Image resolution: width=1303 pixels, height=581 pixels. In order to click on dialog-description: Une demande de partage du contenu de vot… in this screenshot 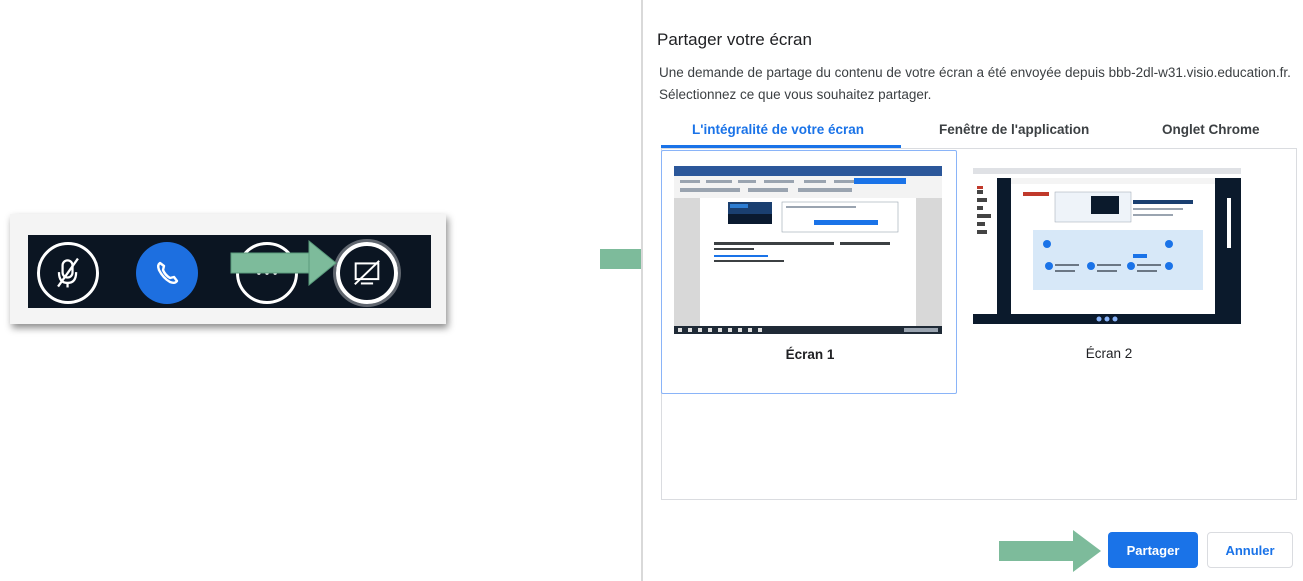, I will do `click(975, 84)`.